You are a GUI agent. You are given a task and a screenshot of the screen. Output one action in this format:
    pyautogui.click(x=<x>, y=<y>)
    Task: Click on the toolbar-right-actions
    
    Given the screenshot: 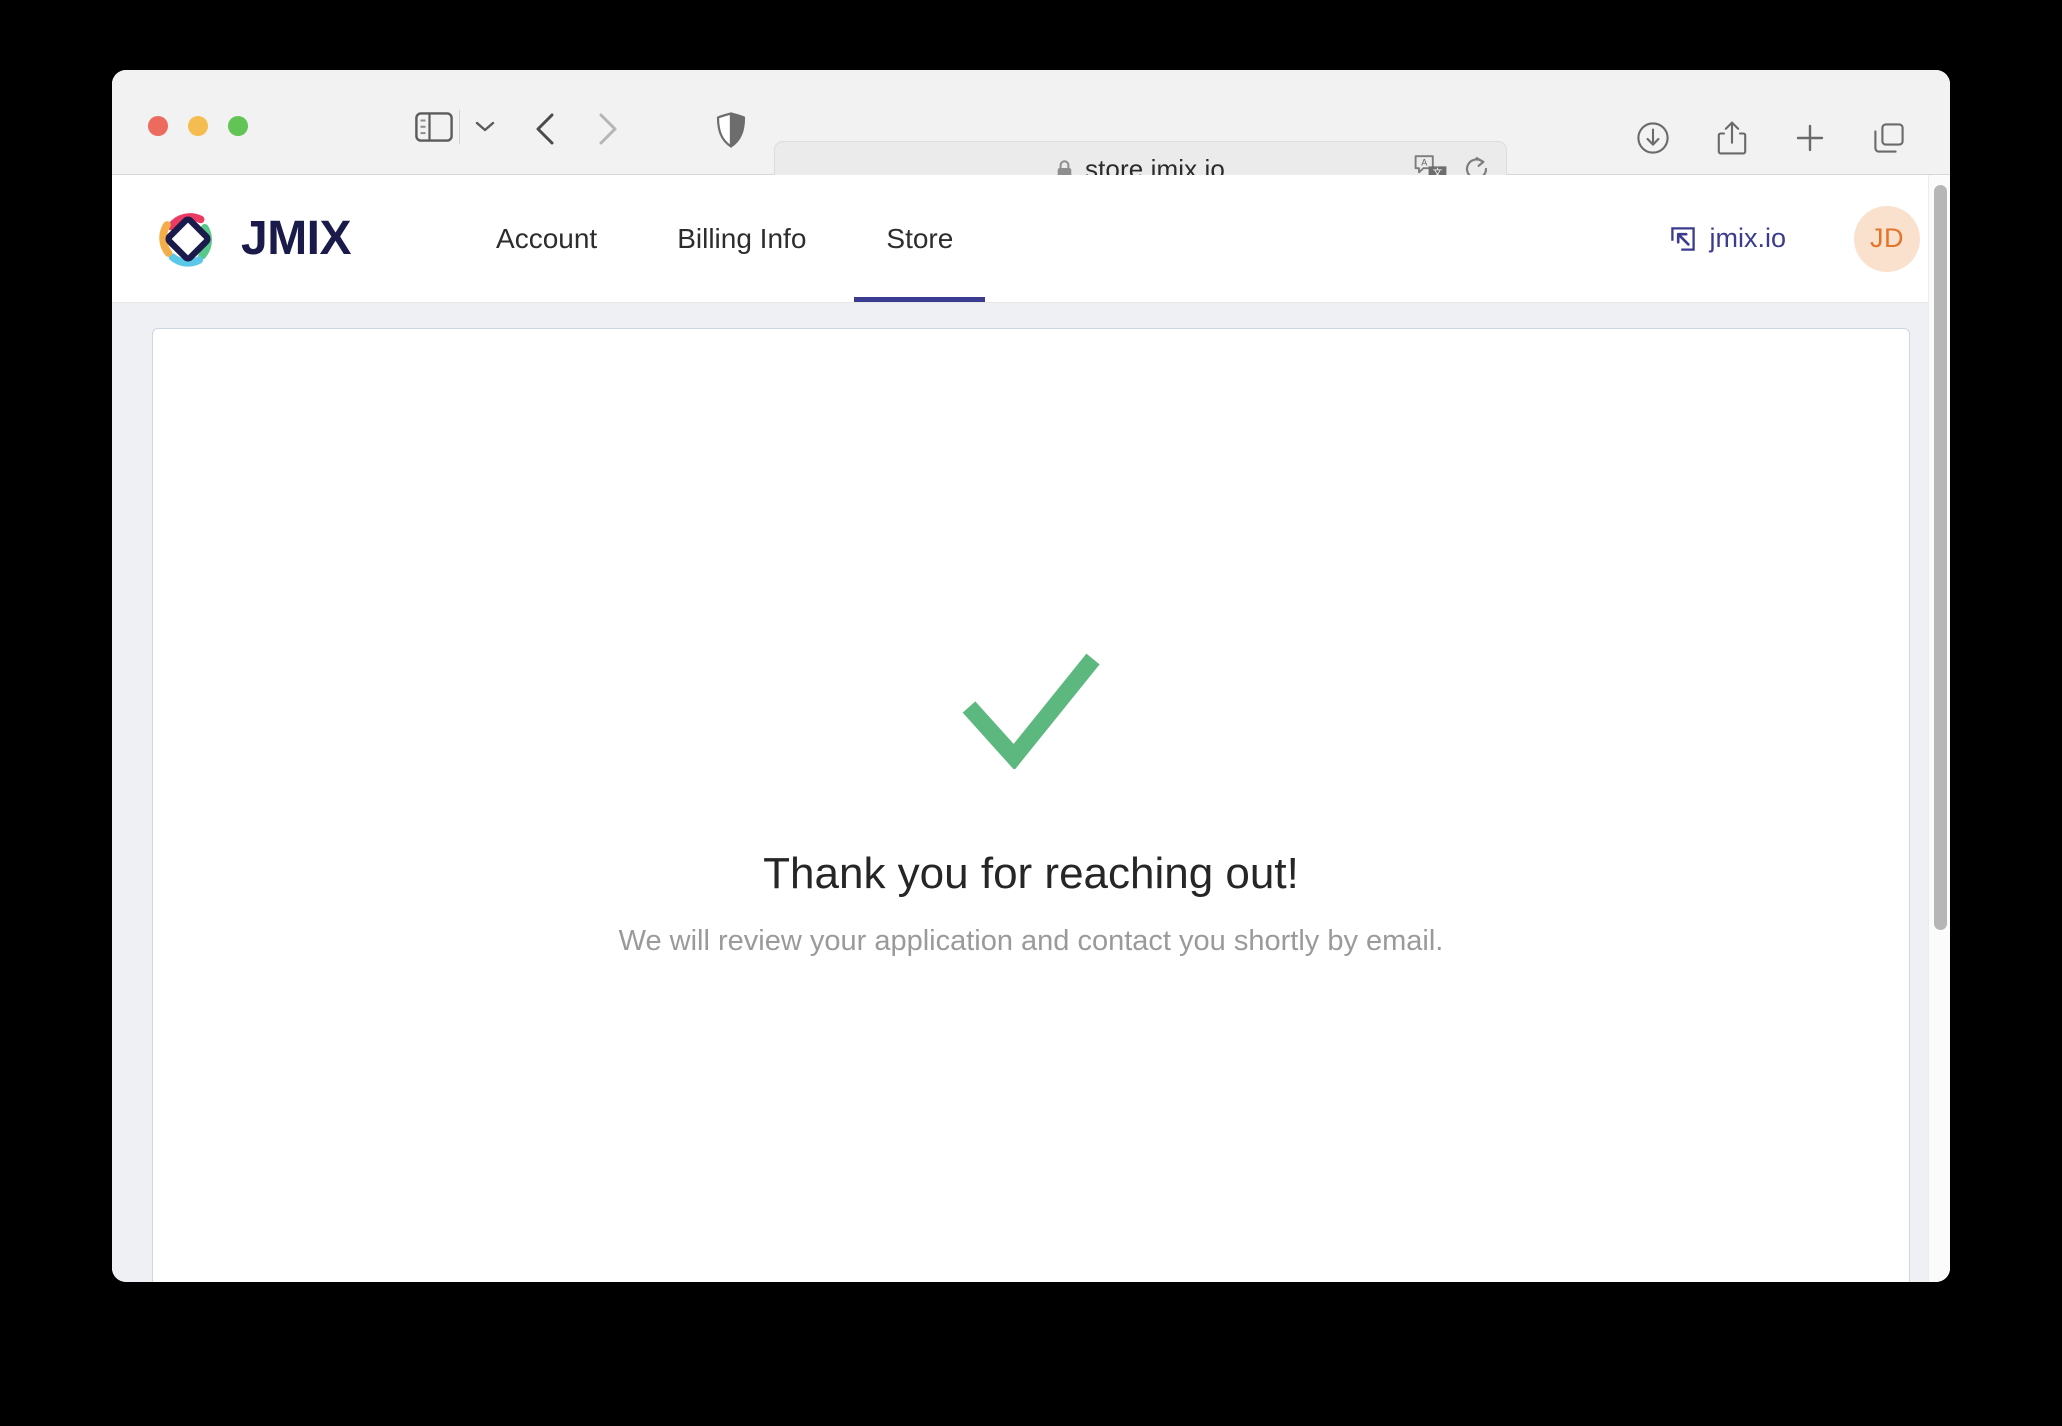 What is the action you would take?
    pyautogui.click(x=1771, y=140)
    